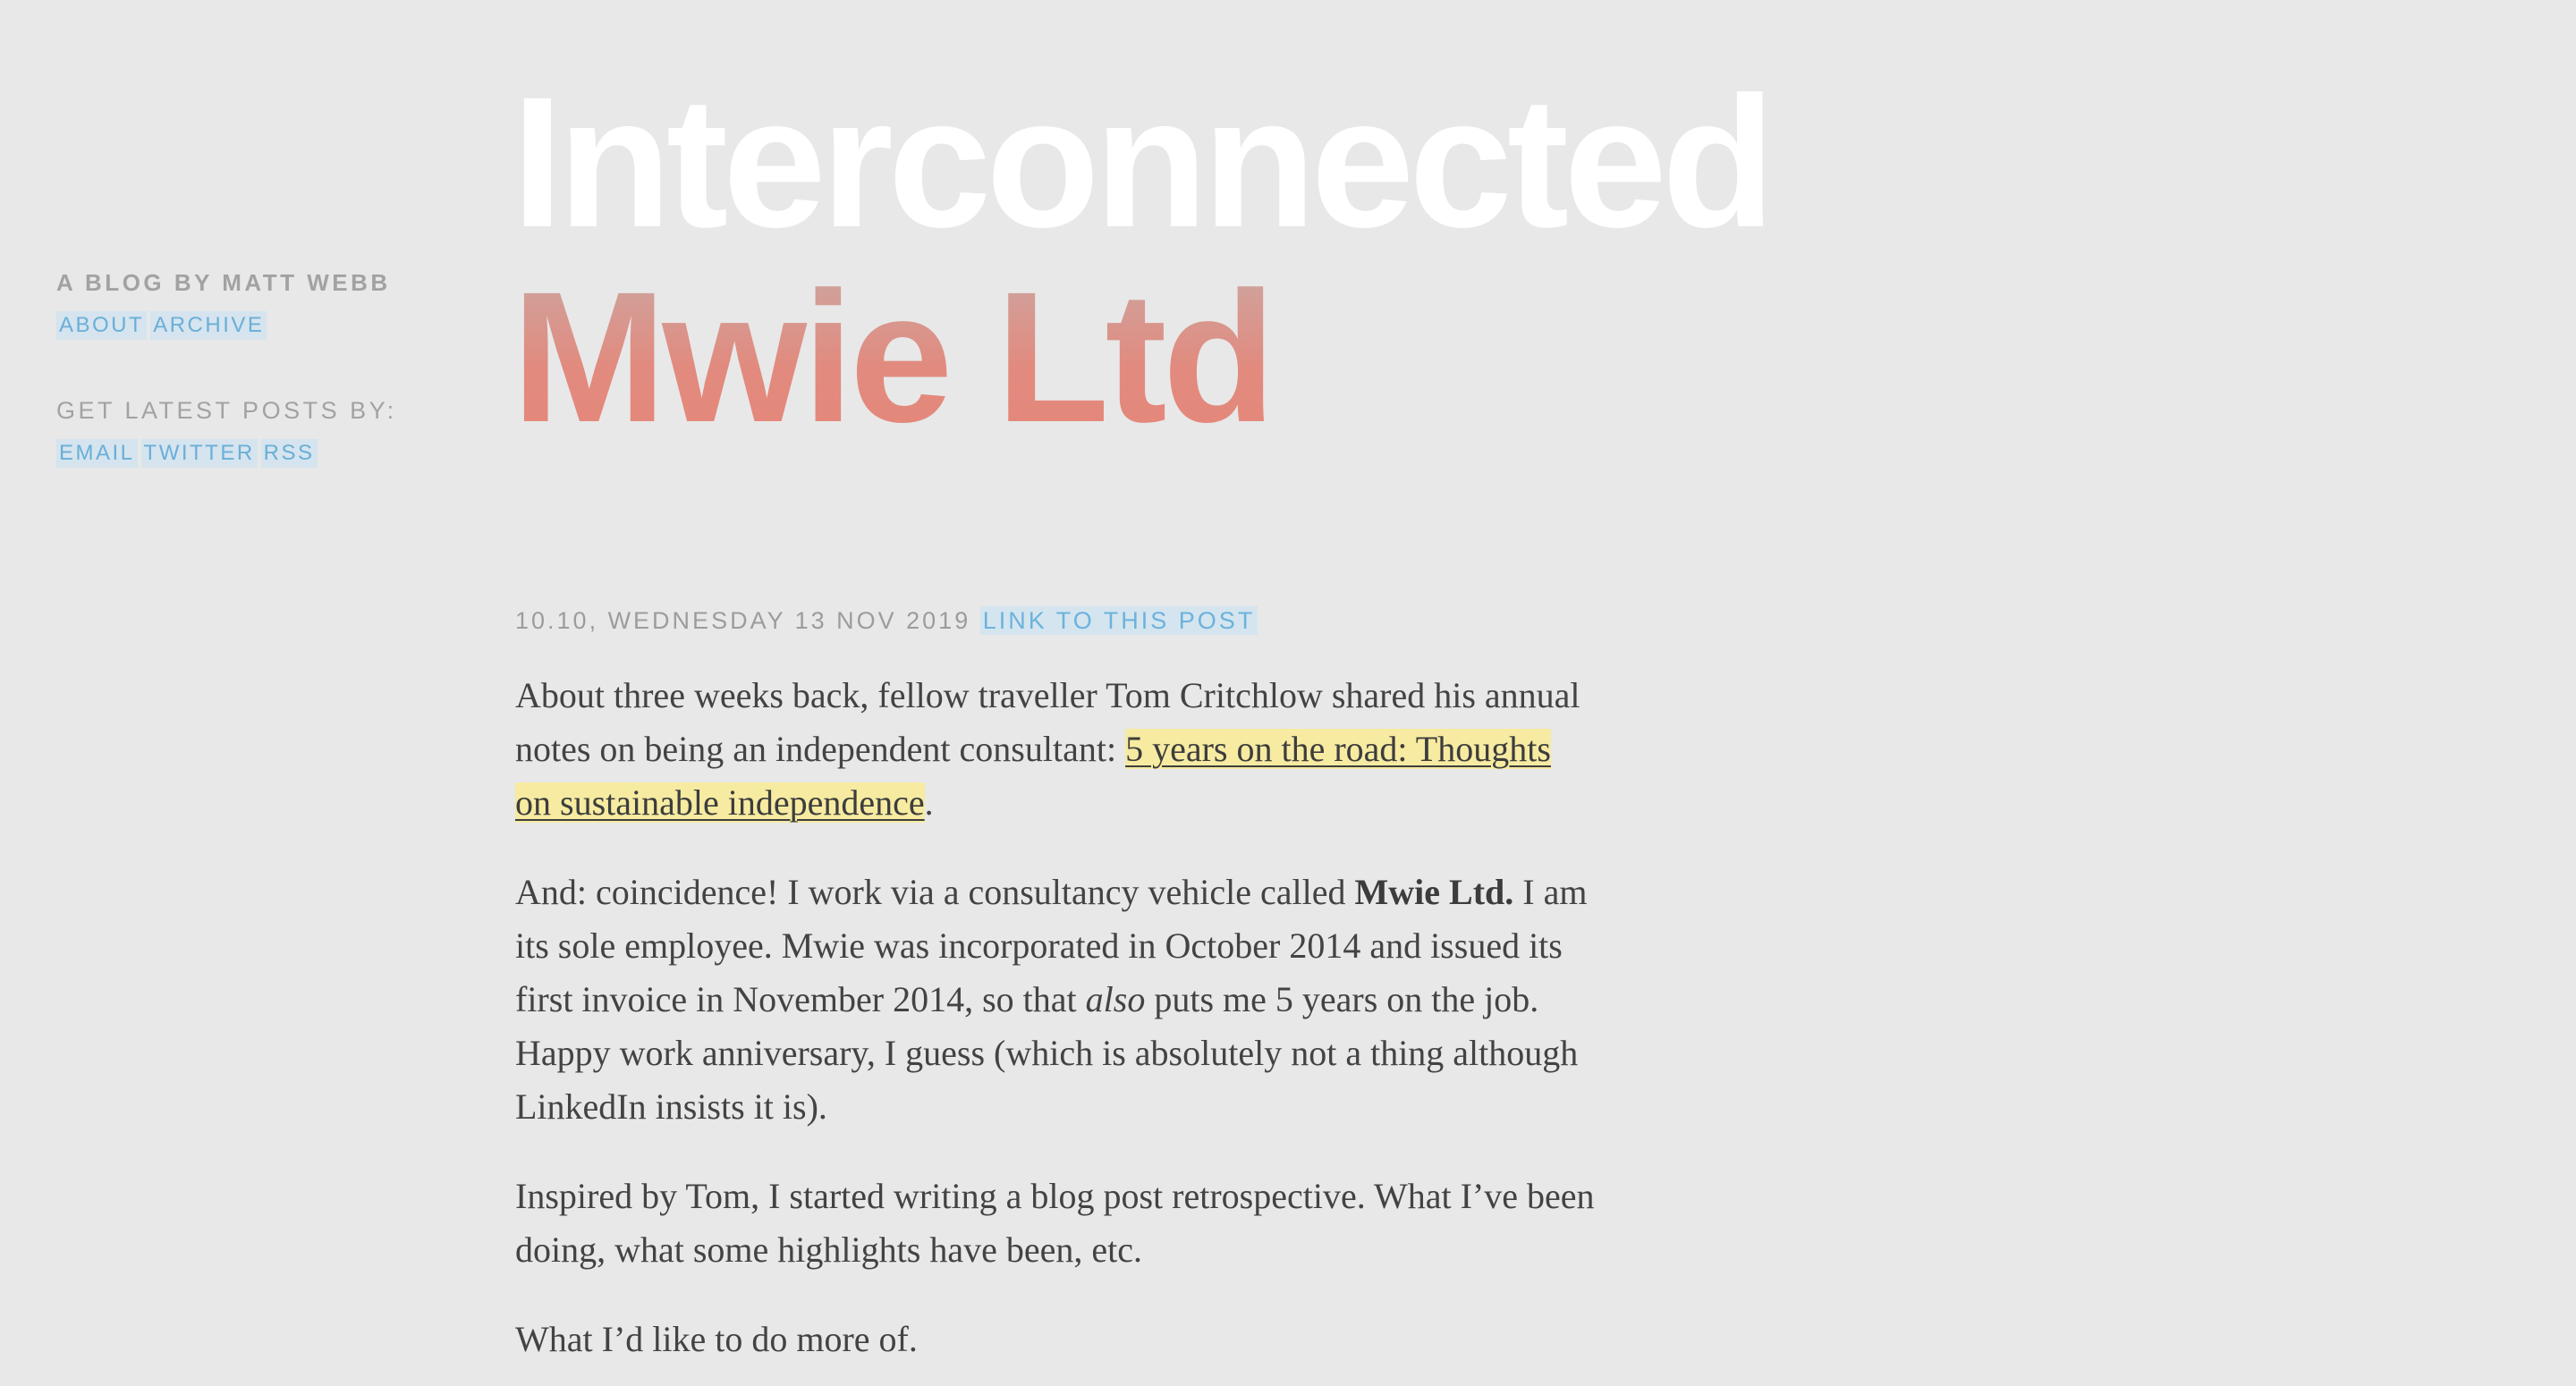  I want to click on paragraph-4: What I’d like to do more of., so click(716, 1339).